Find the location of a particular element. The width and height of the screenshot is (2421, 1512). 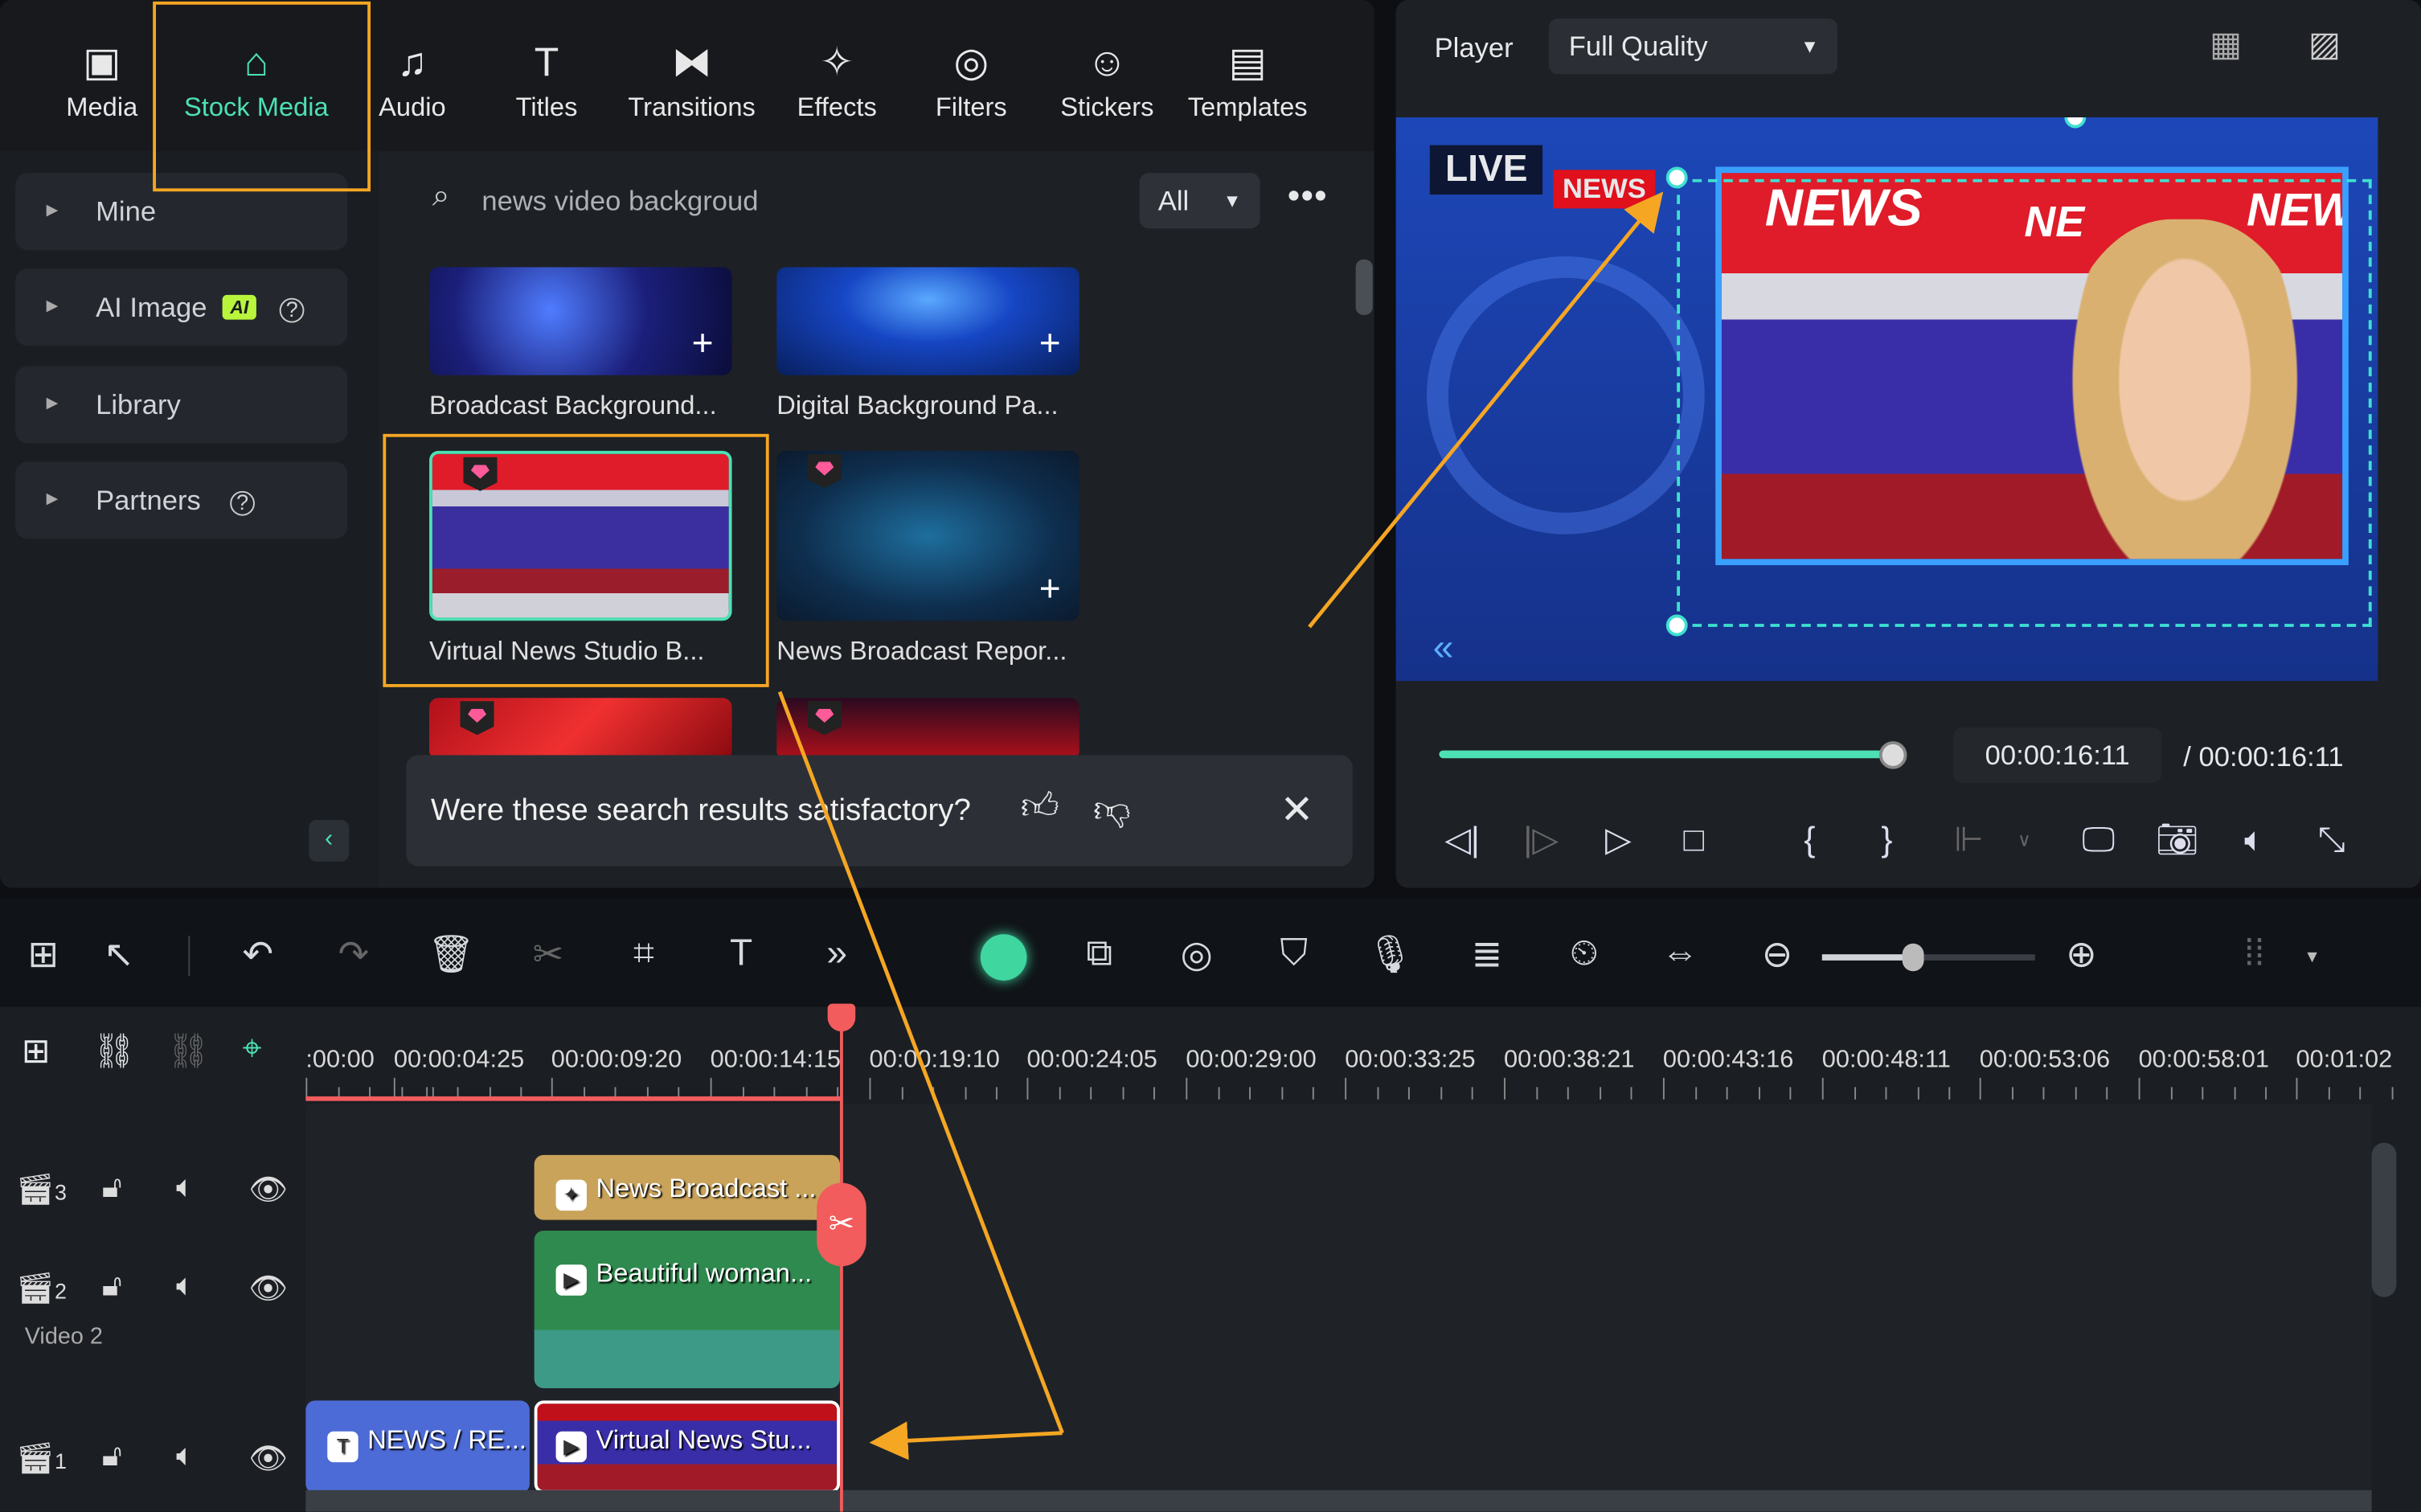

arrow-to-timeline-clip is located at coordinates (966, 1441).